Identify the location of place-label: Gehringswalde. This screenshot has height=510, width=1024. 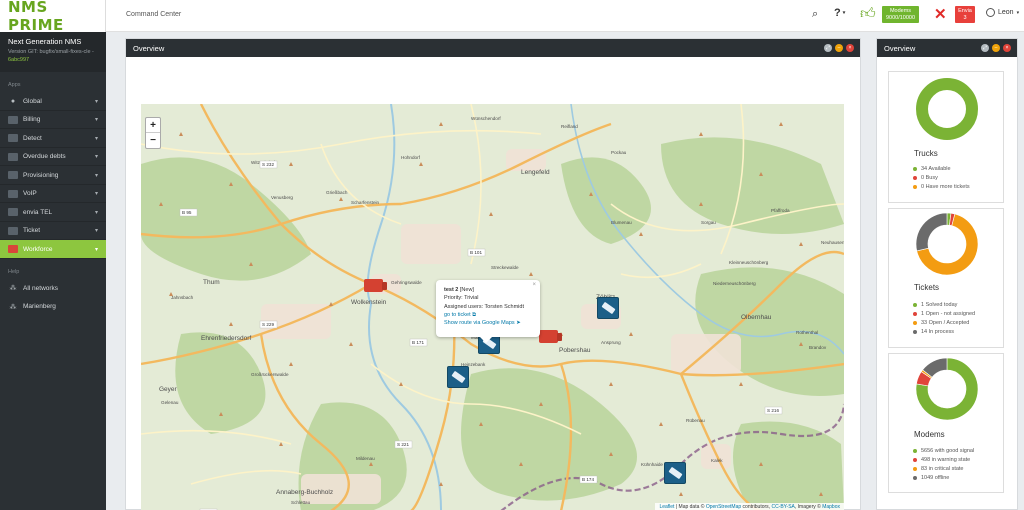
(406, 282).